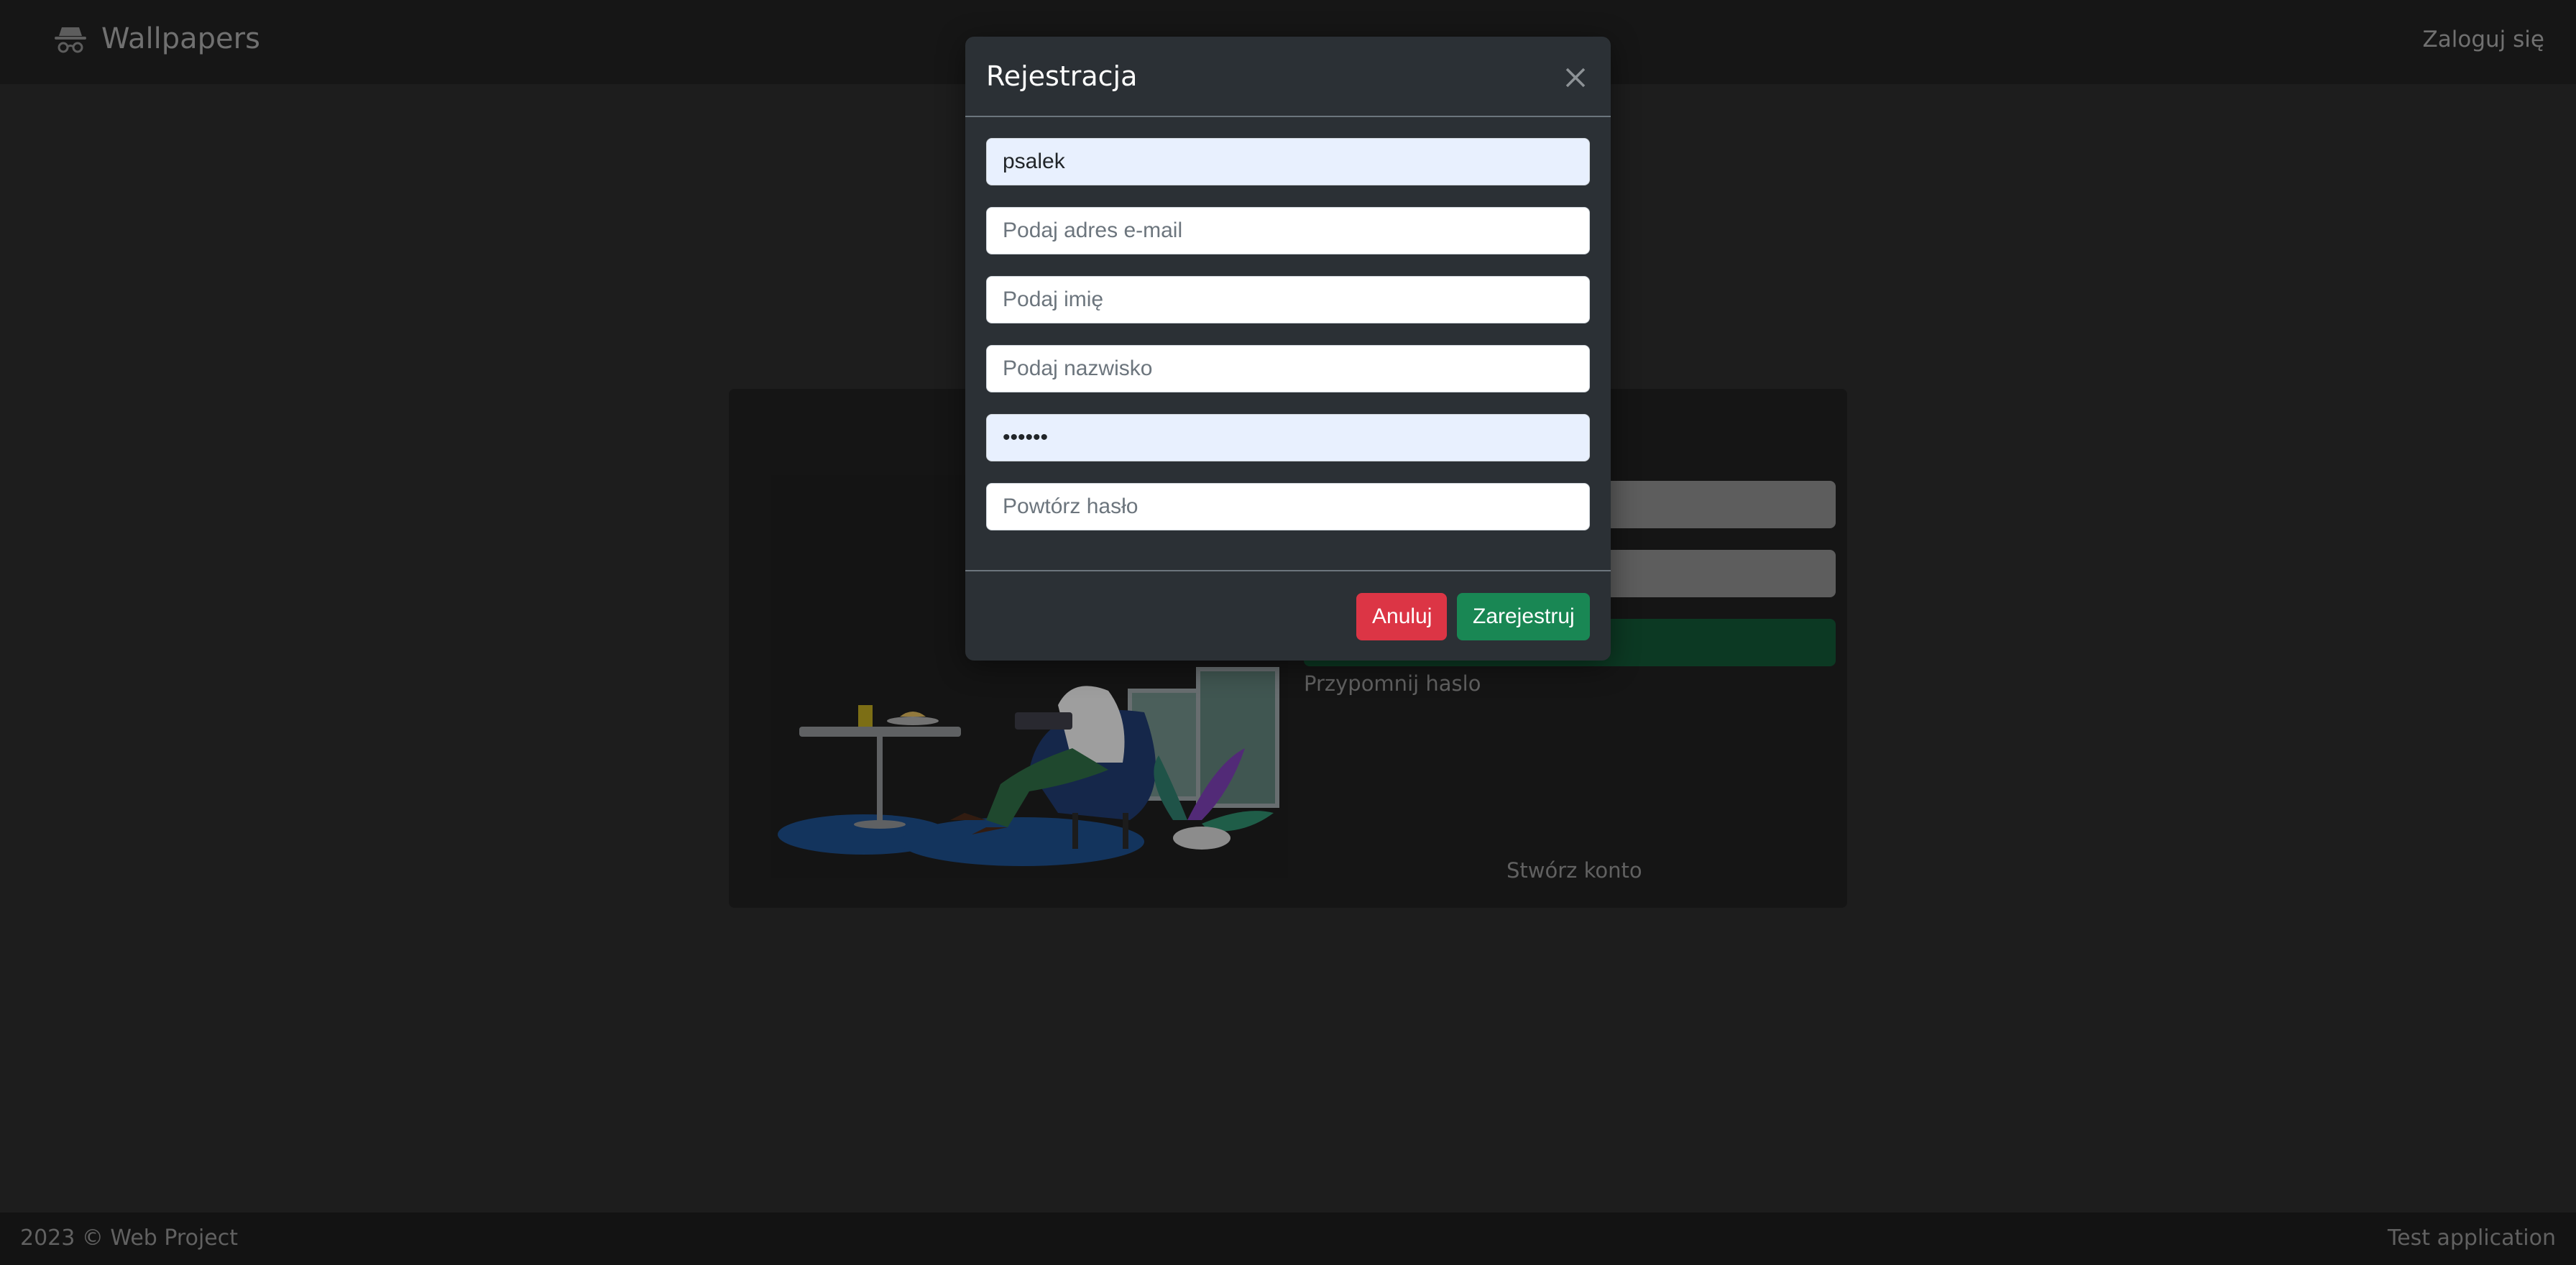 The height and width of the screenshot is (1265, 2576). Describe the element at coordinates (1288, 570) in the screenshot. I see `modal-footer-divider` at that location.